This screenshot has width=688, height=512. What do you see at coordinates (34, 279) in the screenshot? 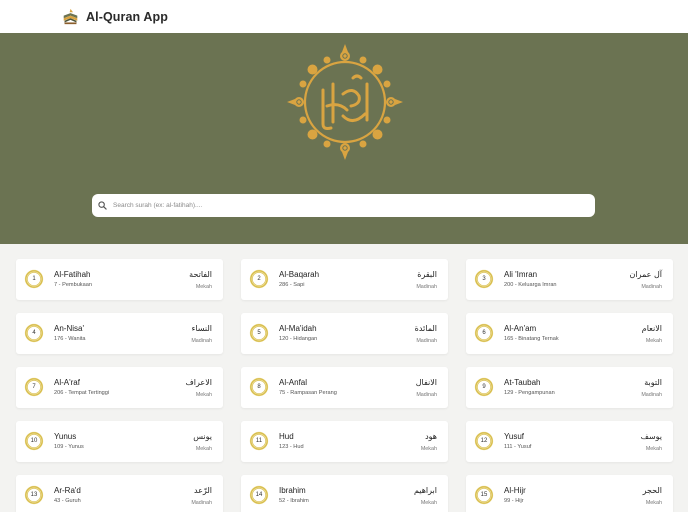
I see `surah-number: 1` at bounding box center [34, 279].